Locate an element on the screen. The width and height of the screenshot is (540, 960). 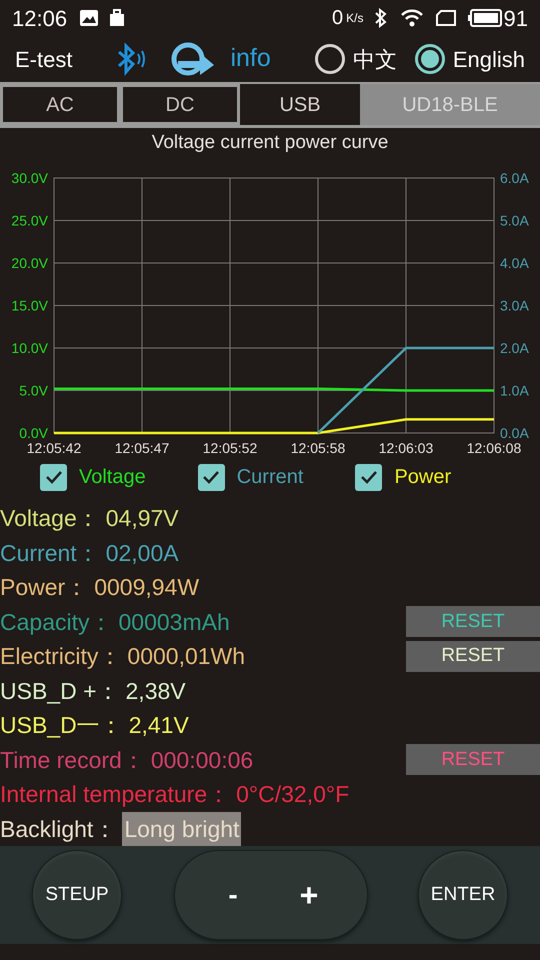
tab: AC is located at coordinates (60, 104).